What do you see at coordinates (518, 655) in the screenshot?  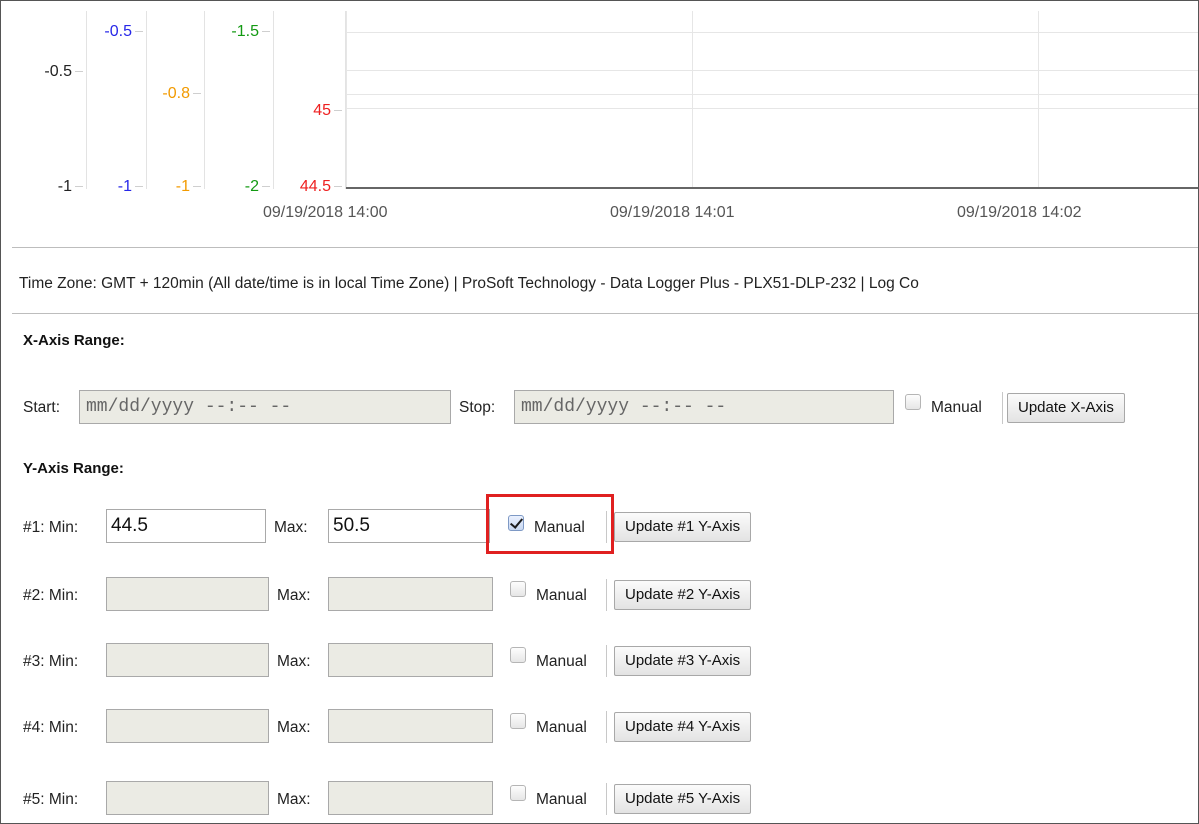 I see `y3-manual-checkbox` at bounding box center [518, 655].